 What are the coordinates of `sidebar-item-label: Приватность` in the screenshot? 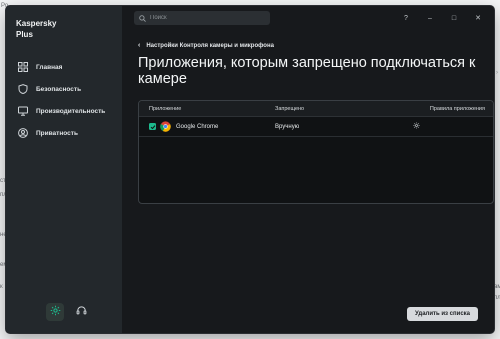 It's located at (57, 133).